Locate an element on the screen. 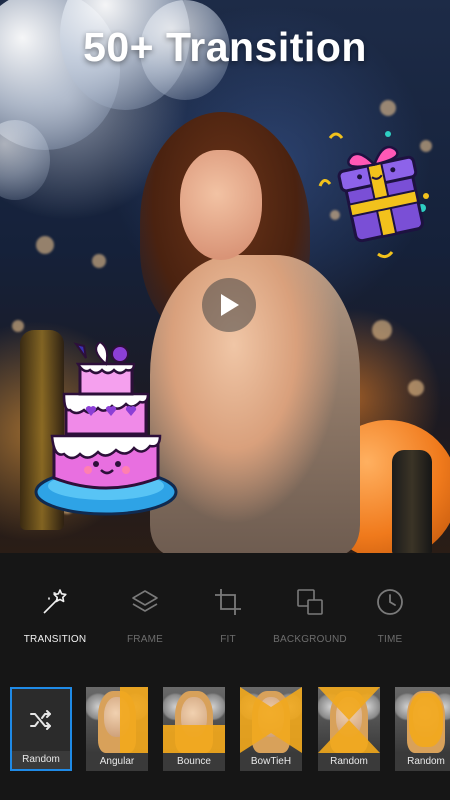 The width and height of the screenshot is (450, 800). tool-frame-label: FRAME is located at coordinates (145, 639).